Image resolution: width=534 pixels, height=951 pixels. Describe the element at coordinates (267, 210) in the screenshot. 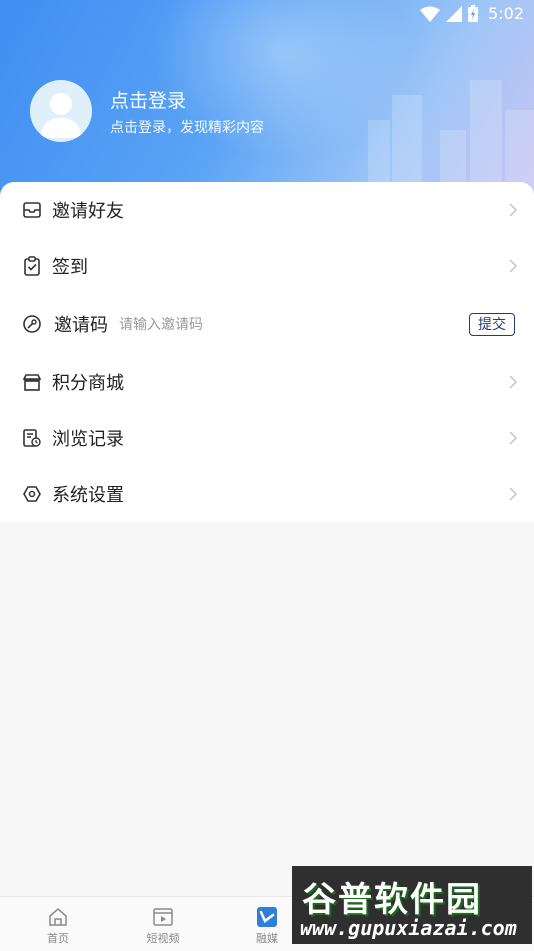

I see `menu-item-invite-friends: 邀请好友` at that location.